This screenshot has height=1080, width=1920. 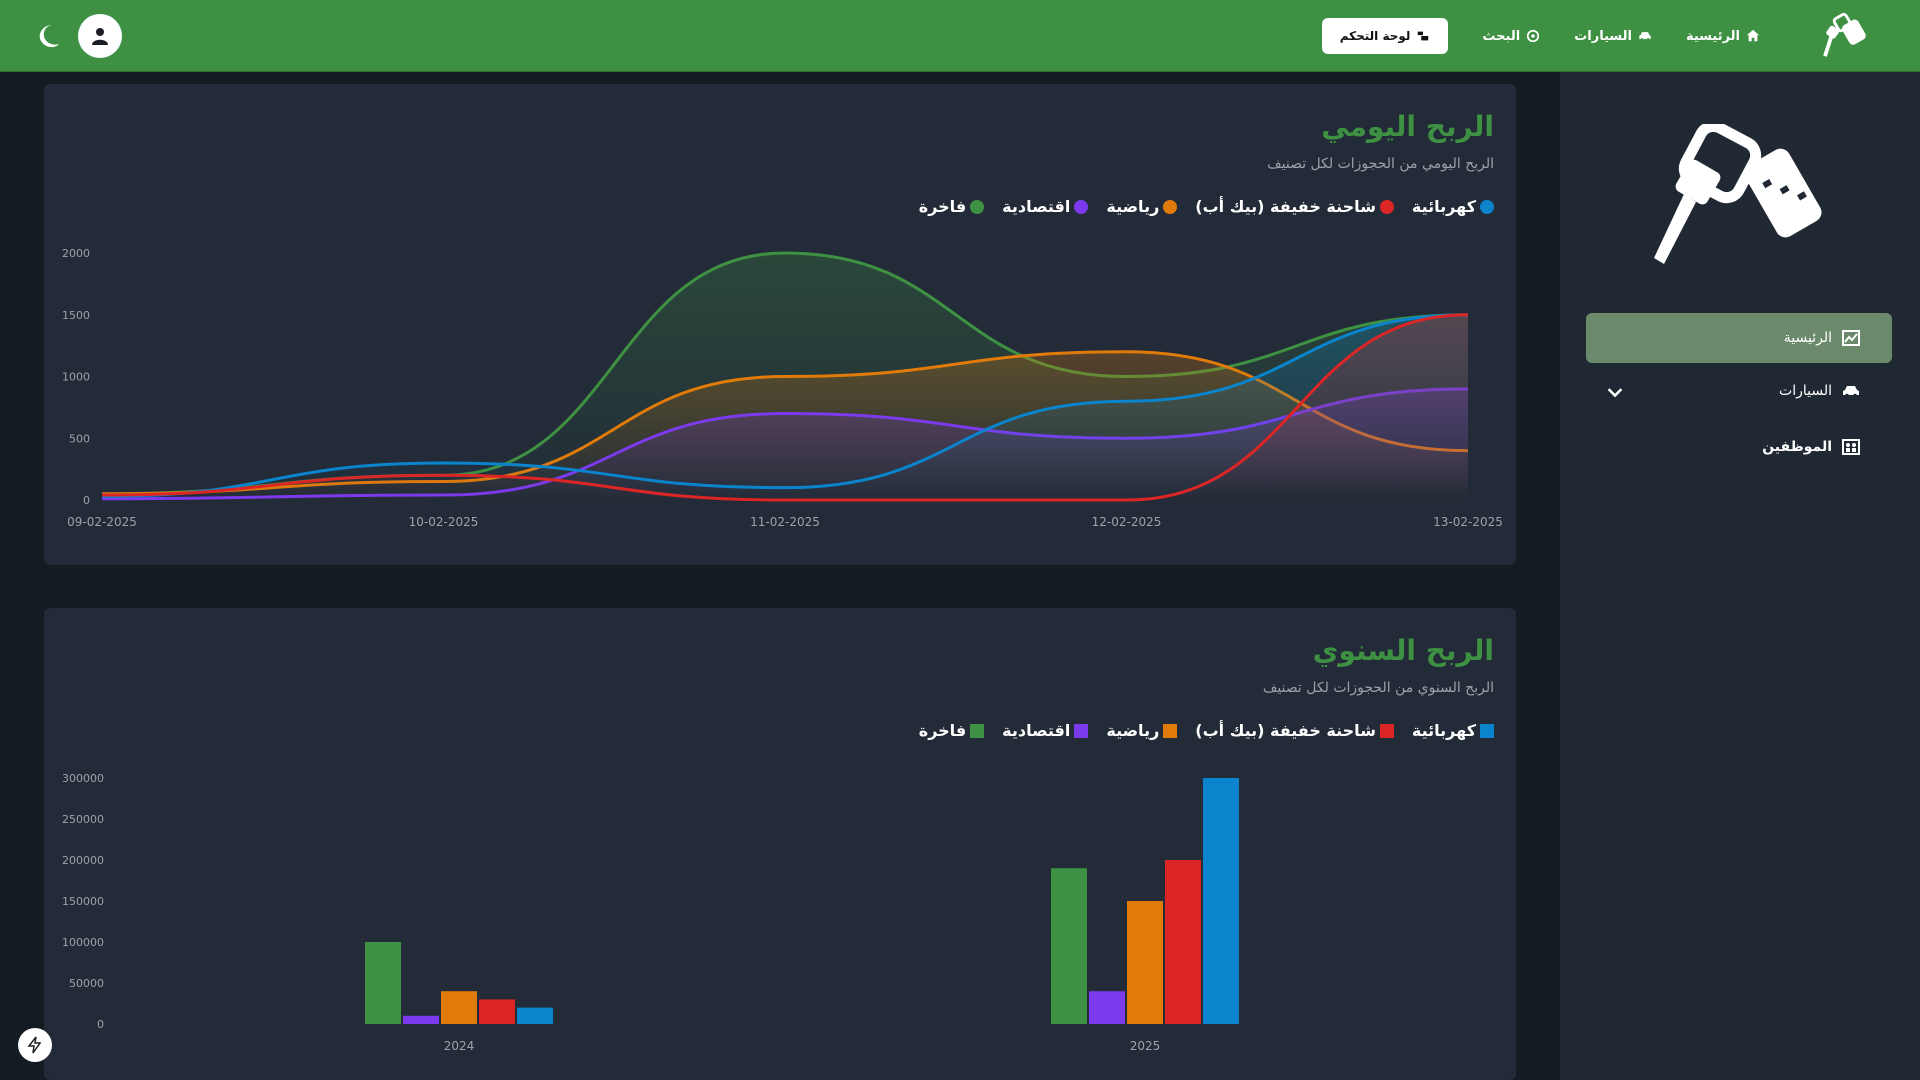 I want to click on sidebar-item-staff: الموظفين, so click(x=1739, y=447).